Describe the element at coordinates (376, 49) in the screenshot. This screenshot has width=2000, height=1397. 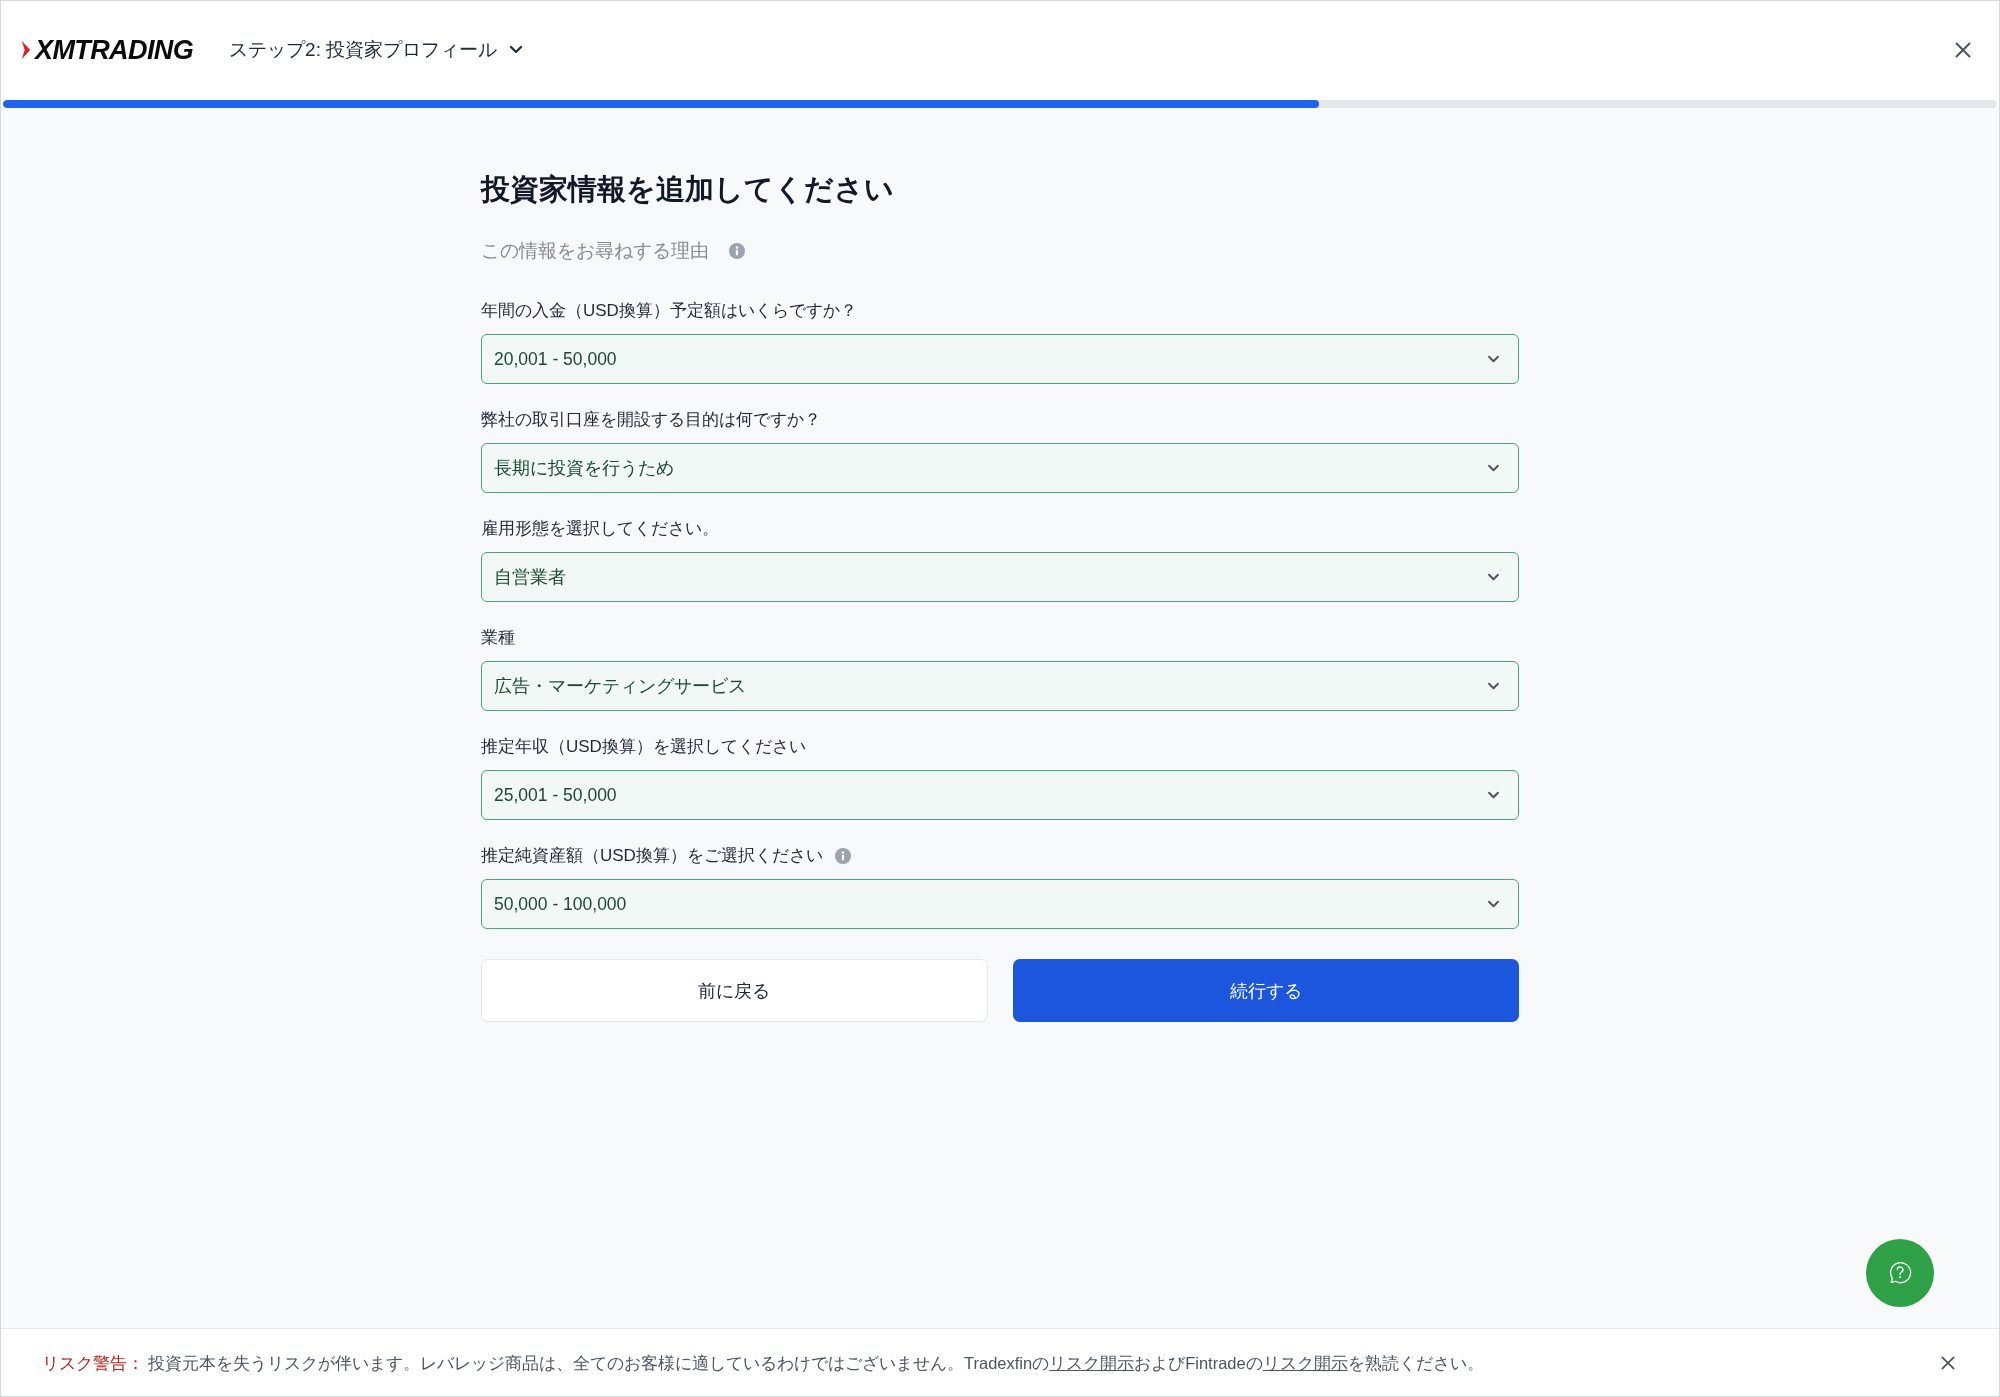
I see `step-dropdown: ステップ2: 投資家プロフィール` at that location.